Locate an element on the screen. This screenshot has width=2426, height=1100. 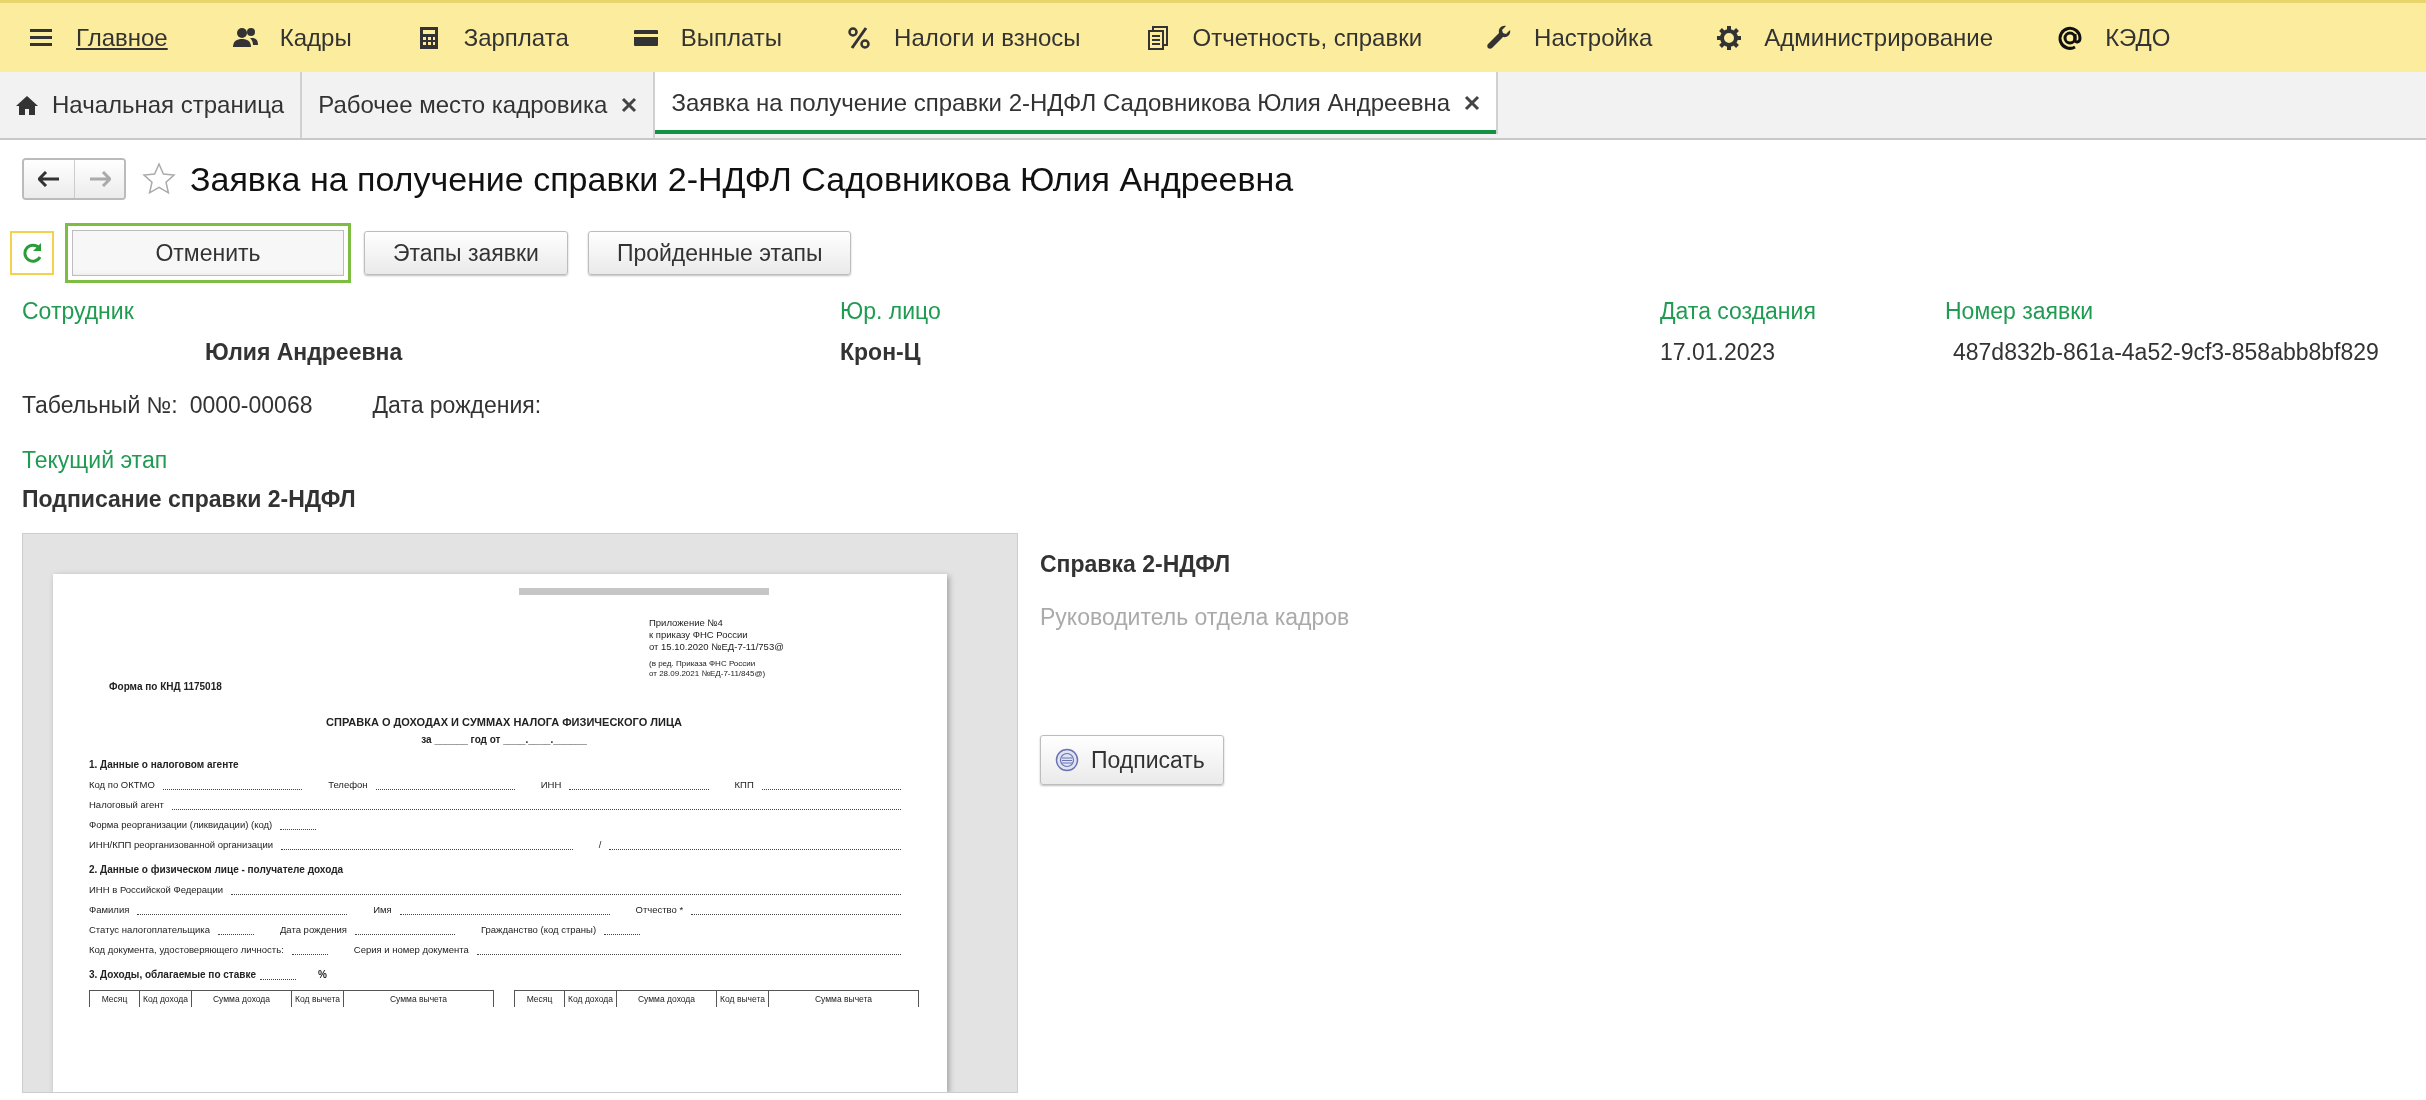
form-field-label: Дата рождения is located at coordinates (313, 929).